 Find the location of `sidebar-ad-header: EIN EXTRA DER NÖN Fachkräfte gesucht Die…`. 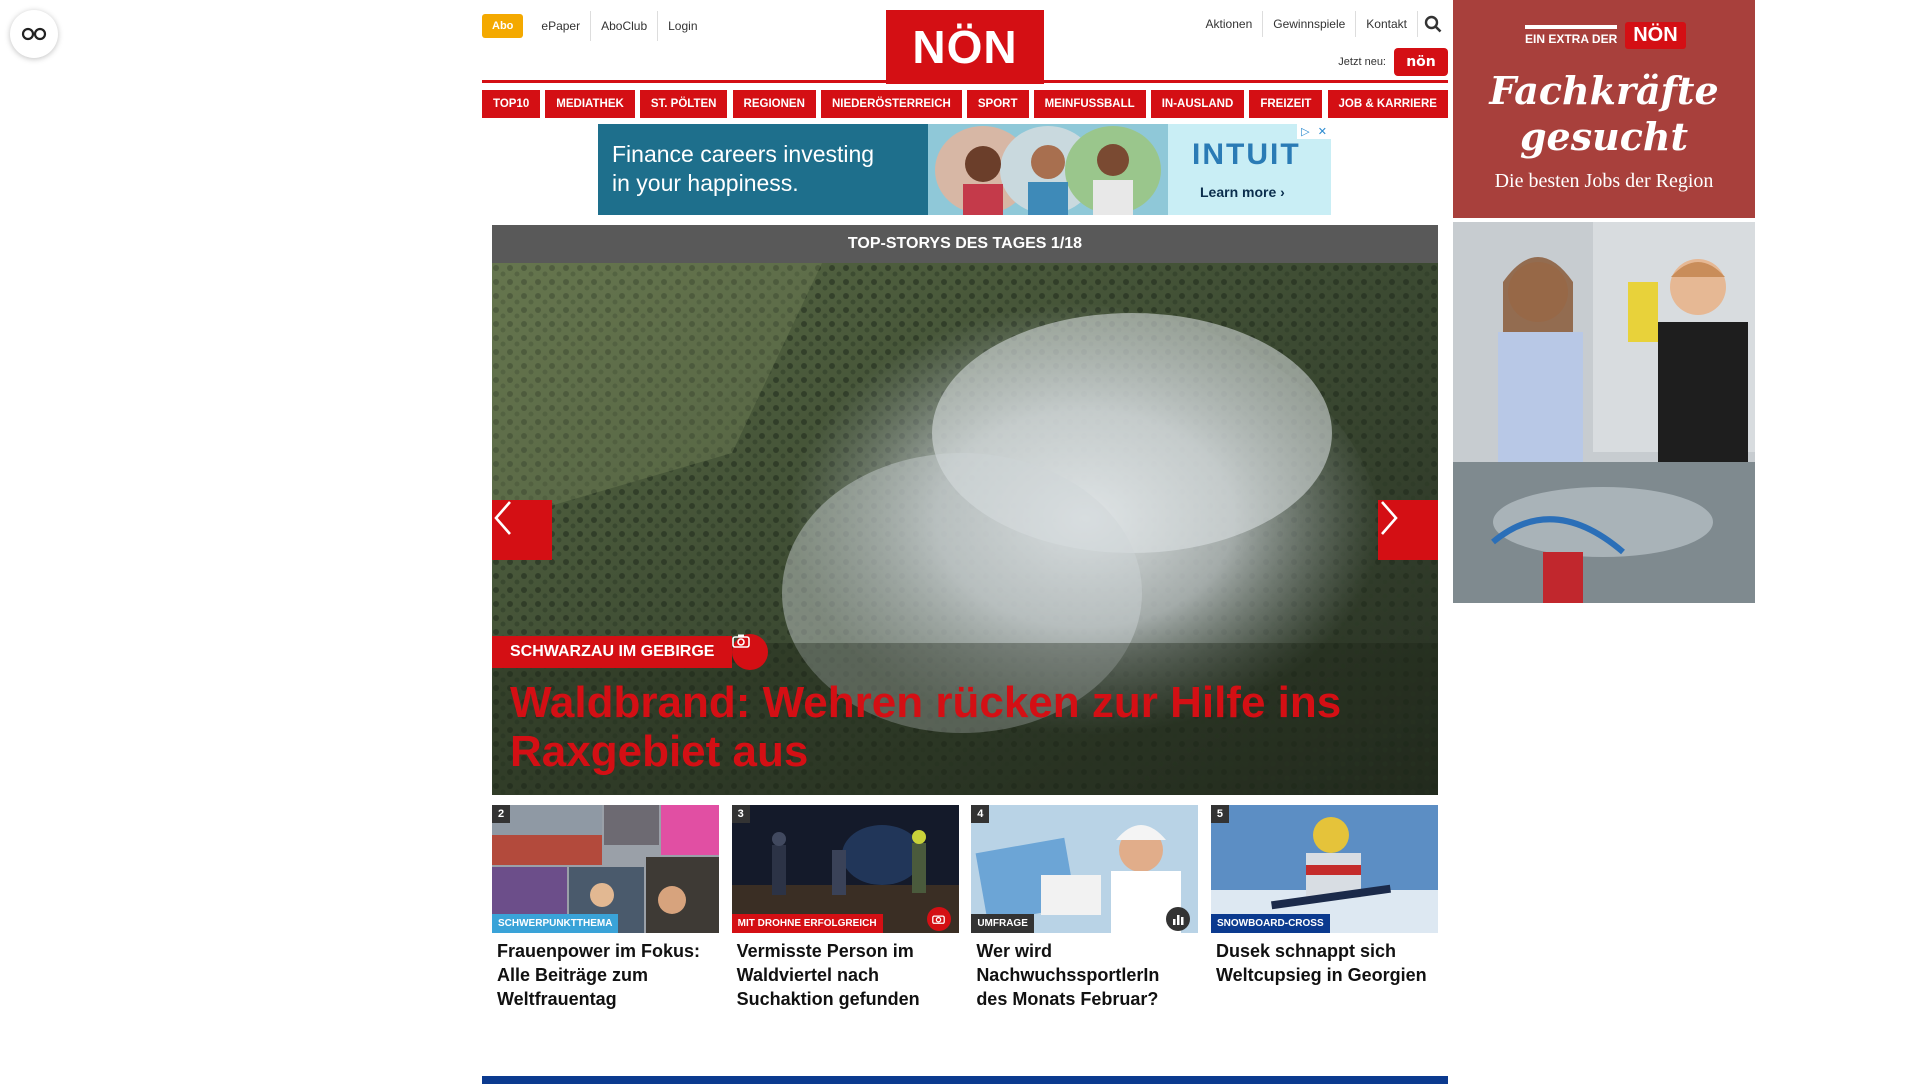

sidebar-ad-header: EIN EXTRA DER NÖN Fachkräfte gesucht Die… is located at coordinates (1604, 109).